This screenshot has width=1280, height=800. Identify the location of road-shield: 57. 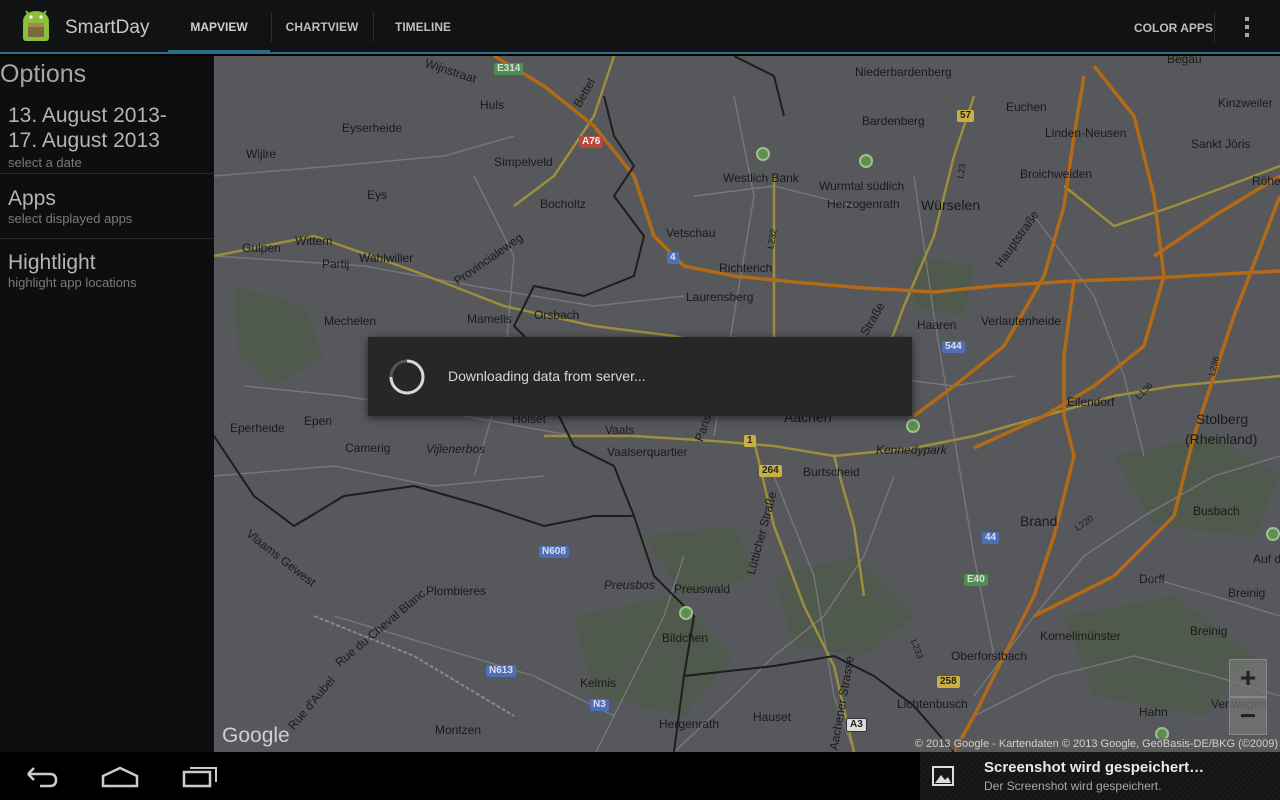
(966, 116).